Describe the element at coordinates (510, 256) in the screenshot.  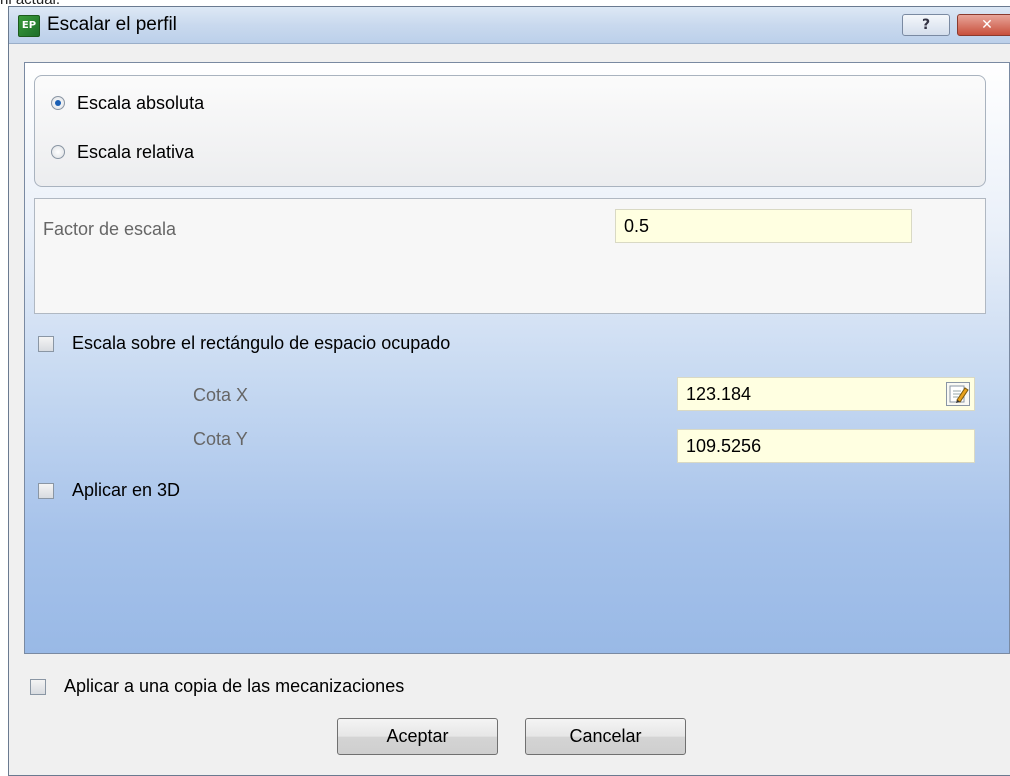
I see `scale-factor-box: Factor de escala 0.5` at that location.